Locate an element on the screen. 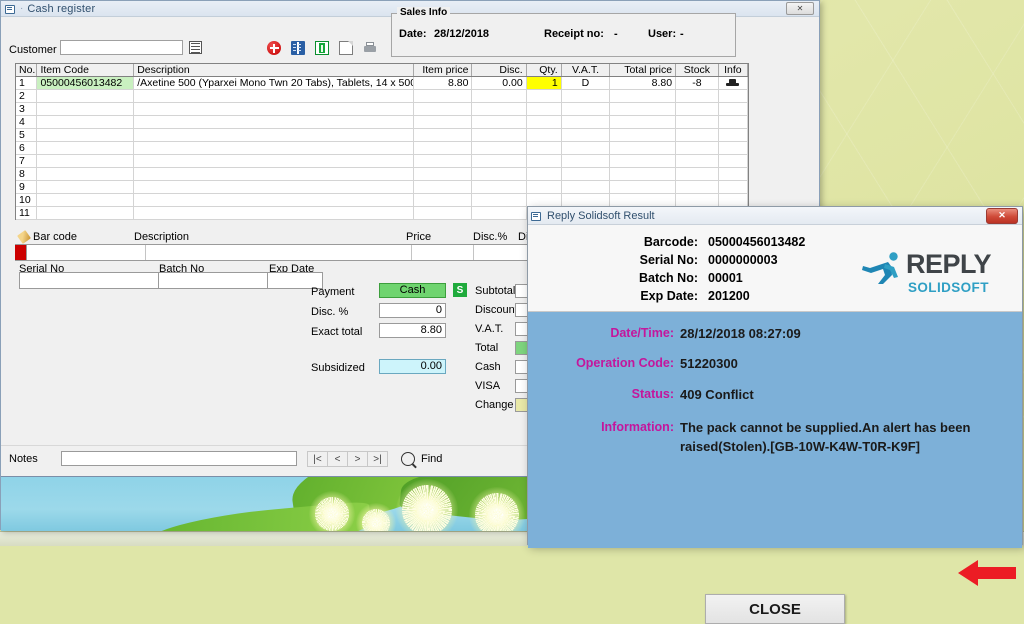 This screenshot has height=624, width=1024. dialog-titlebar: Reply Solidsoft Result ✕ is located at coordinates (775, 216).